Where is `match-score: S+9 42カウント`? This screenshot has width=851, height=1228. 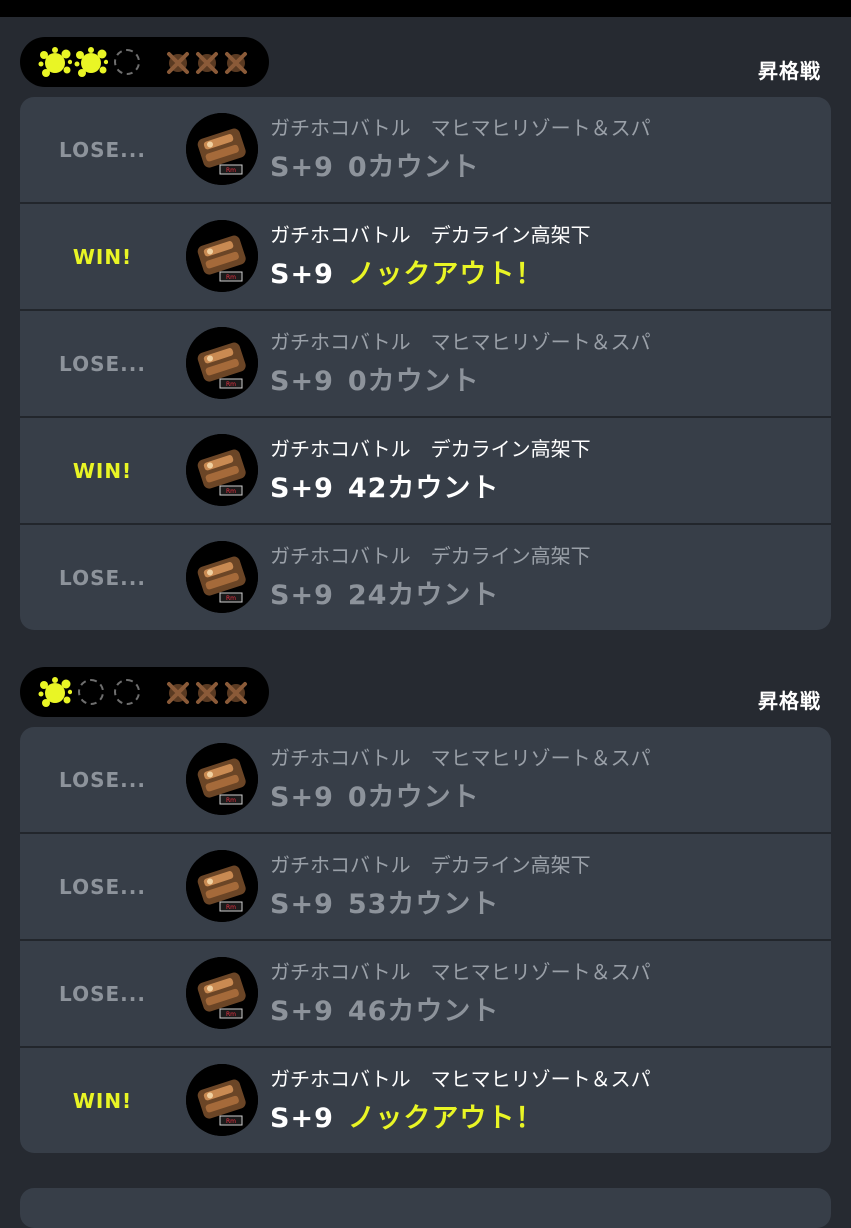 match-score: S+9 42カウント is located at coordinates (384, 485).